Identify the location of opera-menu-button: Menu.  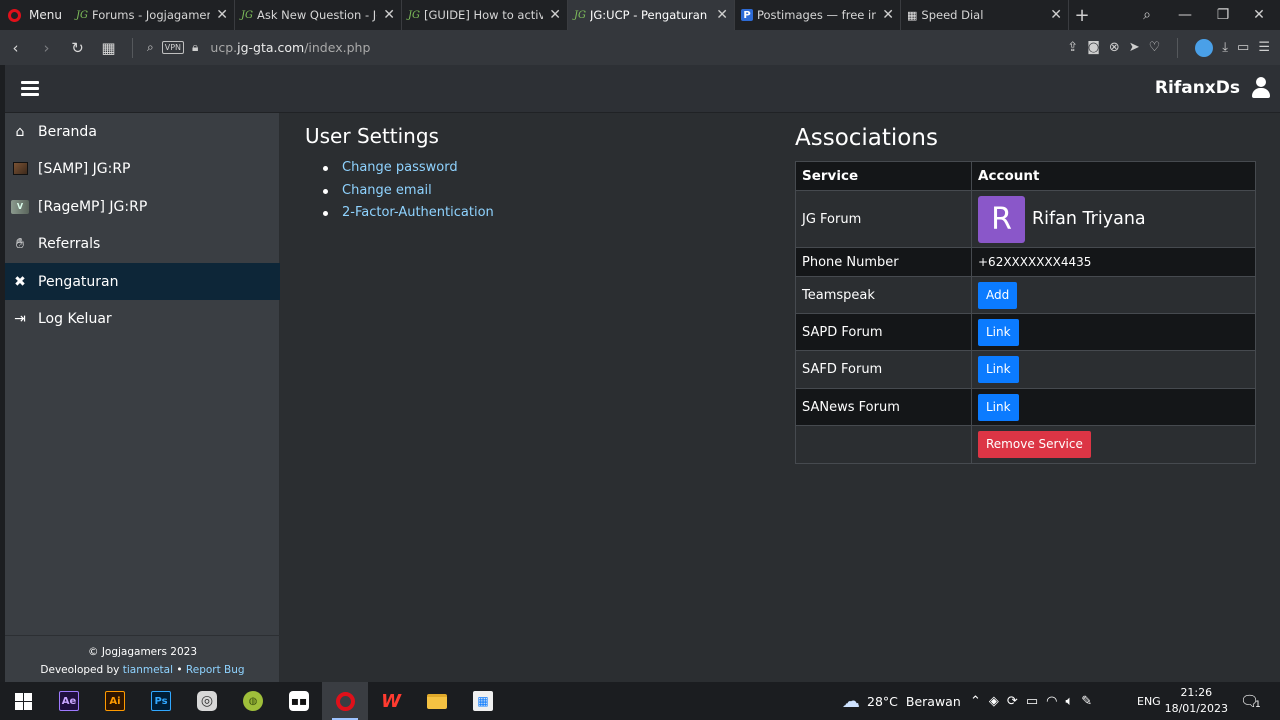
(35, 15).